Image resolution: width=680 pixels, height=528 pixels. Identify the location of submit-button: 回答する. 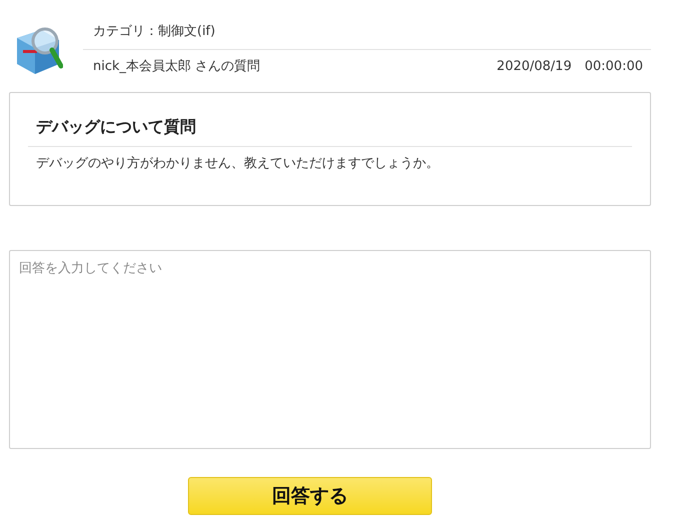
(310, 496).